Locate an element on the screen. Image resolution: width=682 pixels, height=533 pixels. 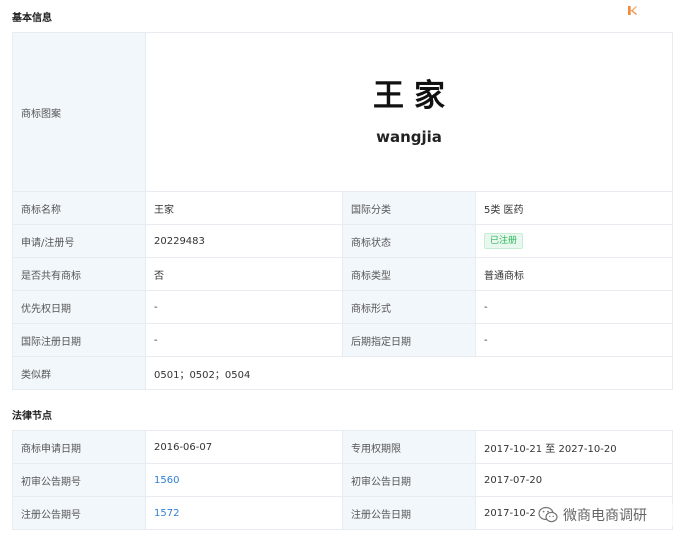
trademark-name-value: 王家 is located at coordinates (244, 208).